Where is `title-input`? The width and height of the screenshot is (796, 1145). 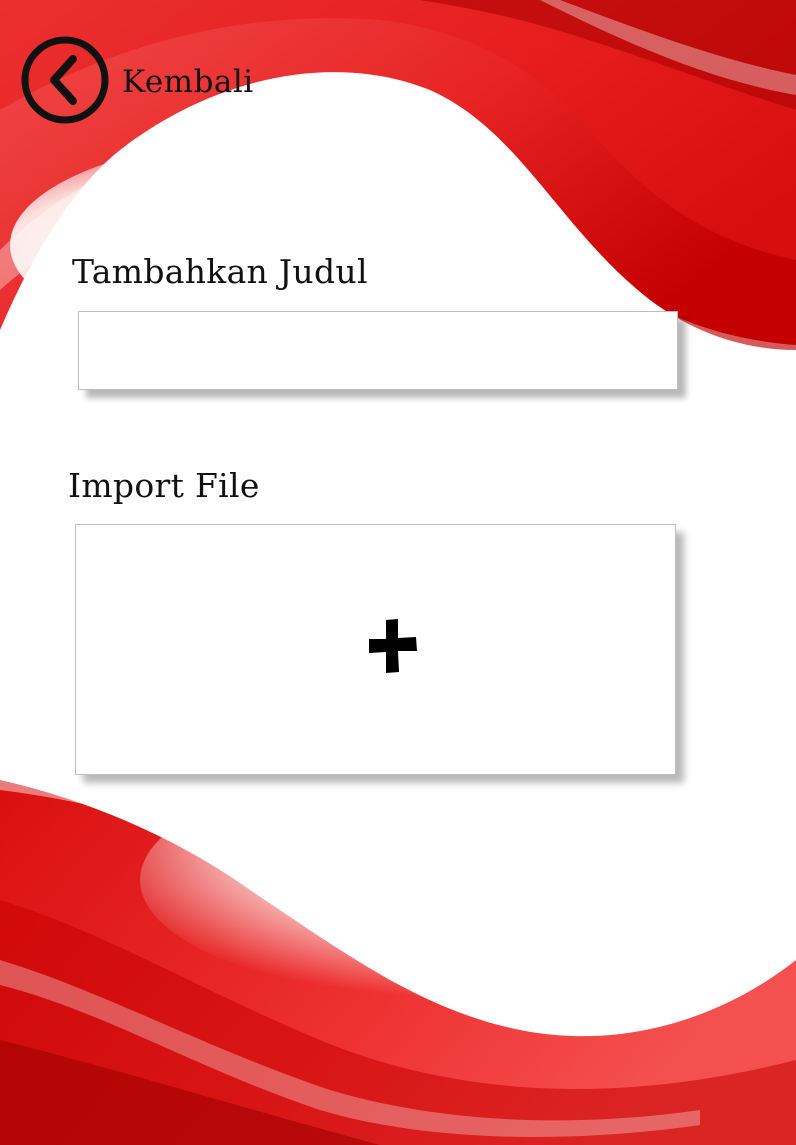 title-input is located at coordinates (378, 350).